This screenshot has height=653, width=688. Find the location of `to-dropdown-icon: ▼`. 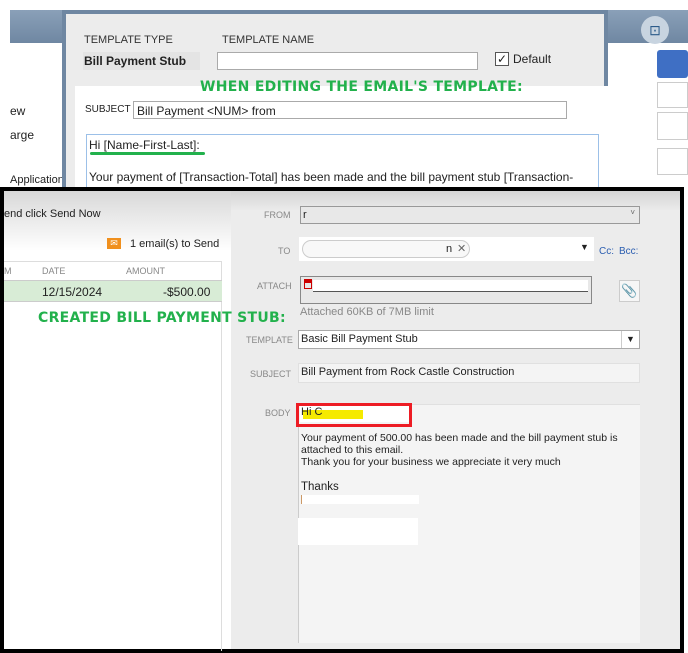

to-dropdown-icon: ▼ is located at coordinates (584, 247).